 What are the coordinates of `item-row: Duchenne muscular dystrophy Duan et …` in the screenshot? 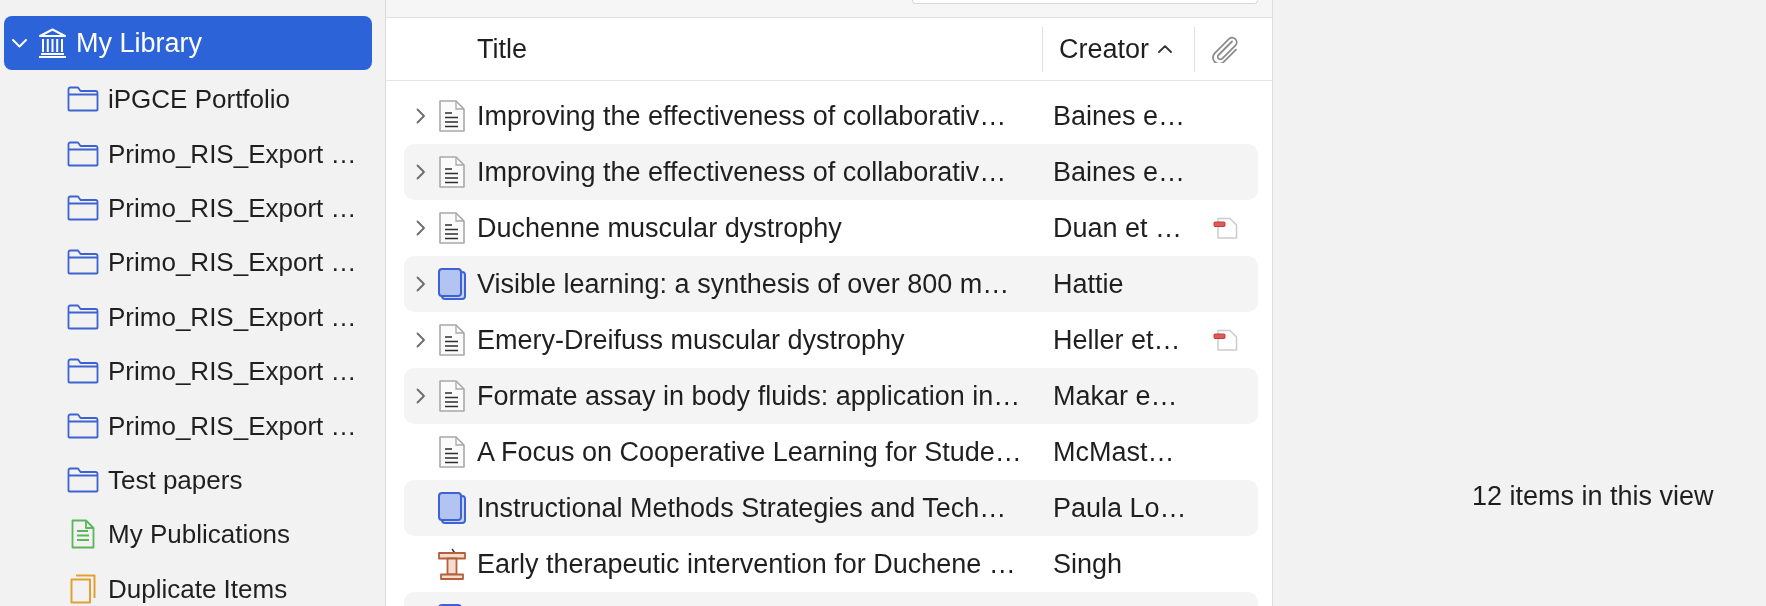 It's located at (831, 228).